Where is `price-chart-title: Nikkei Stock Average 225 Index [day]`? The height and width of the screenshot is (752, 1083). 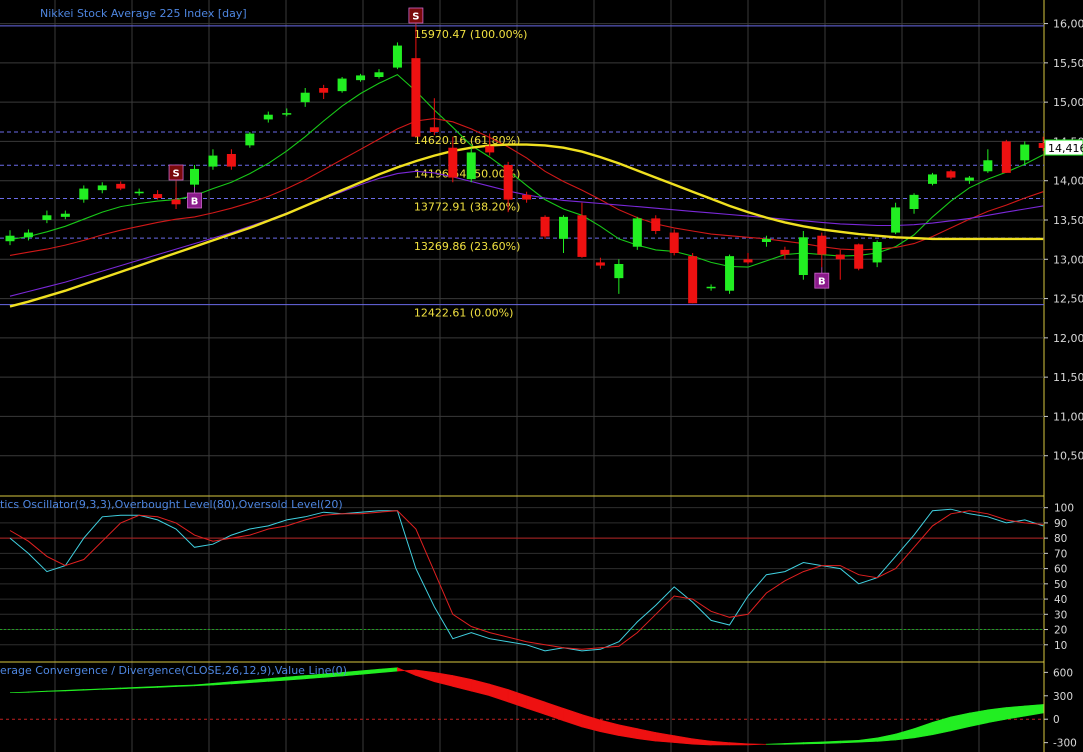
price-chart-title: Nikkei Stock Average 225 Index [day] is located at coordinates (143, 13).